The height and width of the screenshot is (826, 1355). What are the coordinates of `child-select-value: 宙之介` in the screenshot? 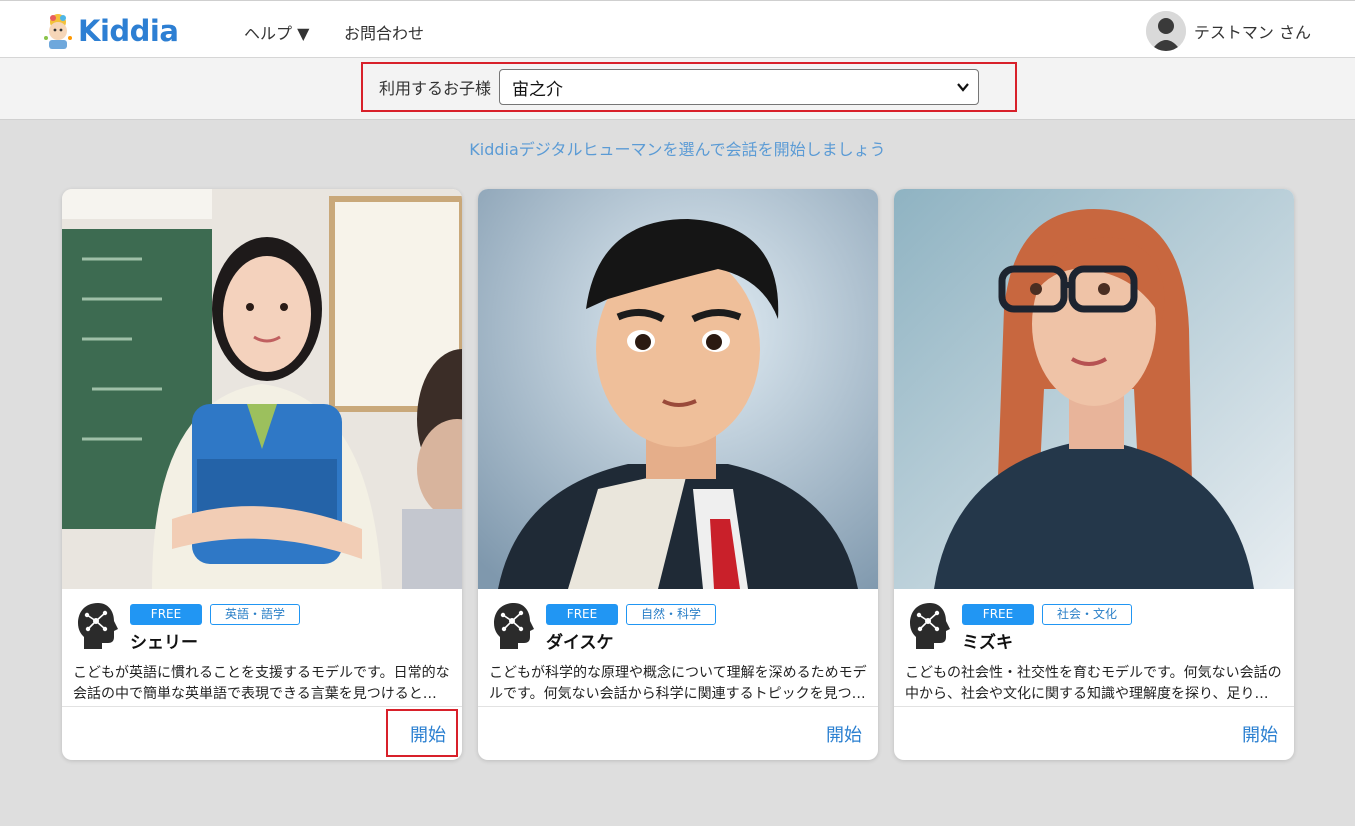 It's located at (538, 89).